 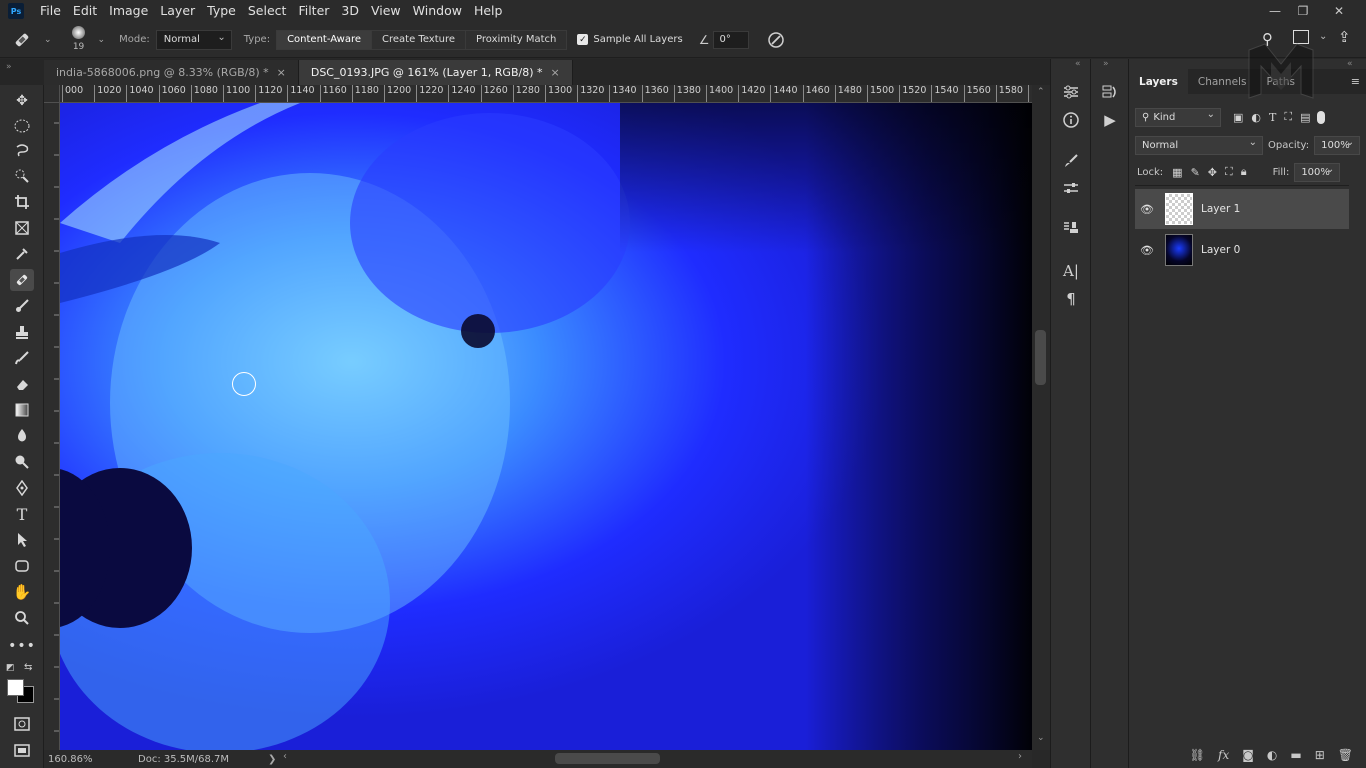 I want to click on lock-position-icon: ✥, so click(x=1212, y=172).